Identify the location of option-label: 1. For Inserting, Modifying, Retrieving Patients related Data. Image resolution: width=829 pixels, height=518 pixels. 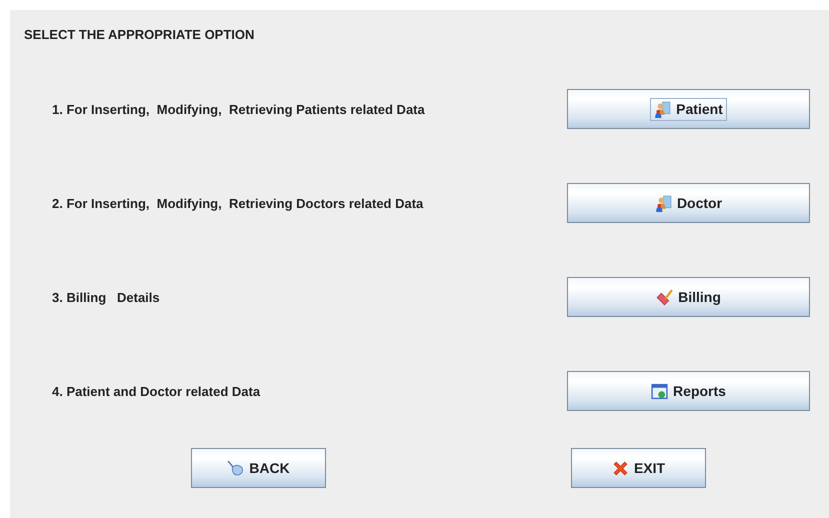
(238, 109).